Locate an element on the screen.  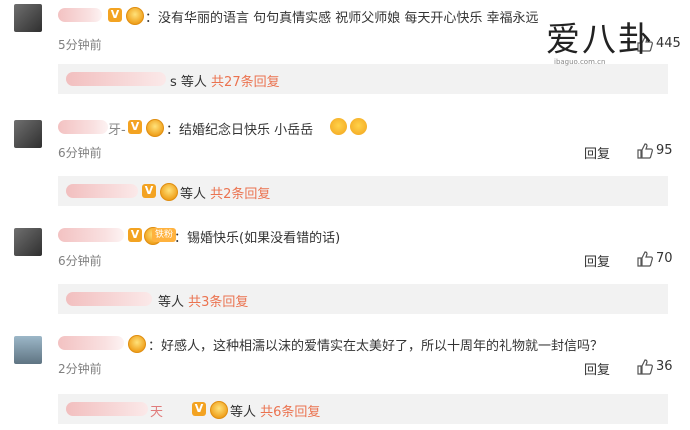
reply-summary: 等人 共3条回复 is located at coordinates (203, 300).